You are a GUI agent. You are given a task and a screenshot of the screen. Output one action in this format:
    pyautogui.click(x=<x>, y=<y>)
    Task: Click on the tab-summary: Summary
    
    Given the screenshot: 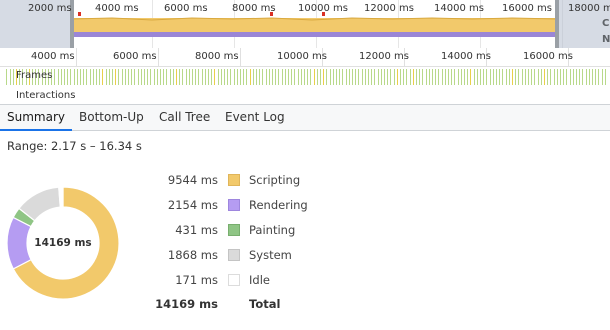 What is the action you would take?
    pyautogui.click(x=36, y=118)
    